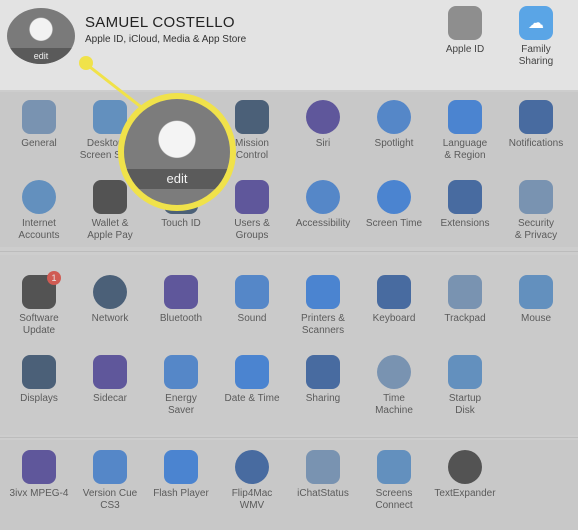 The height and width of the screenshot is (530, 578). I want to click on clock-icon, so click(252, 372).